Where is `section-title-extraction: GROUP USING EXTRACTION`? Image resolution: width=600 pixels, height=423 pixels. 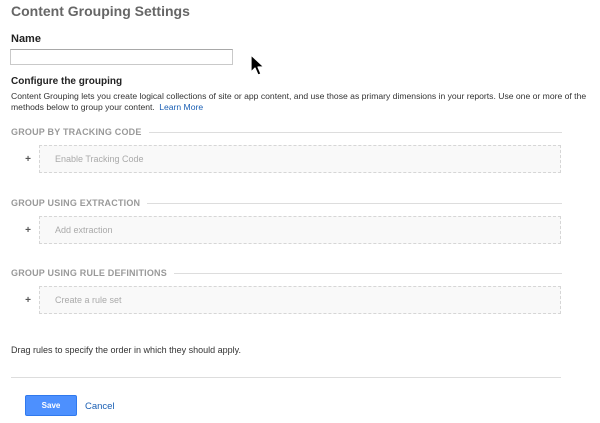 section-title-extraction: GROUP USING EXTRACTION is located at coordinates (76, 203).